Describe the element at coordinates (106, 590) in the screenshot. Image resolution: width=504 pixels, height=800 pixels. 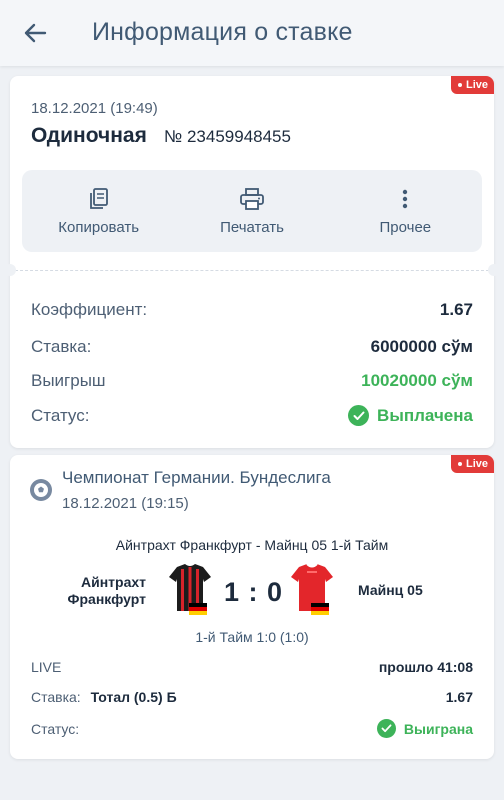
I see `team-home: Айнтрахт Франкфурт` at that location.